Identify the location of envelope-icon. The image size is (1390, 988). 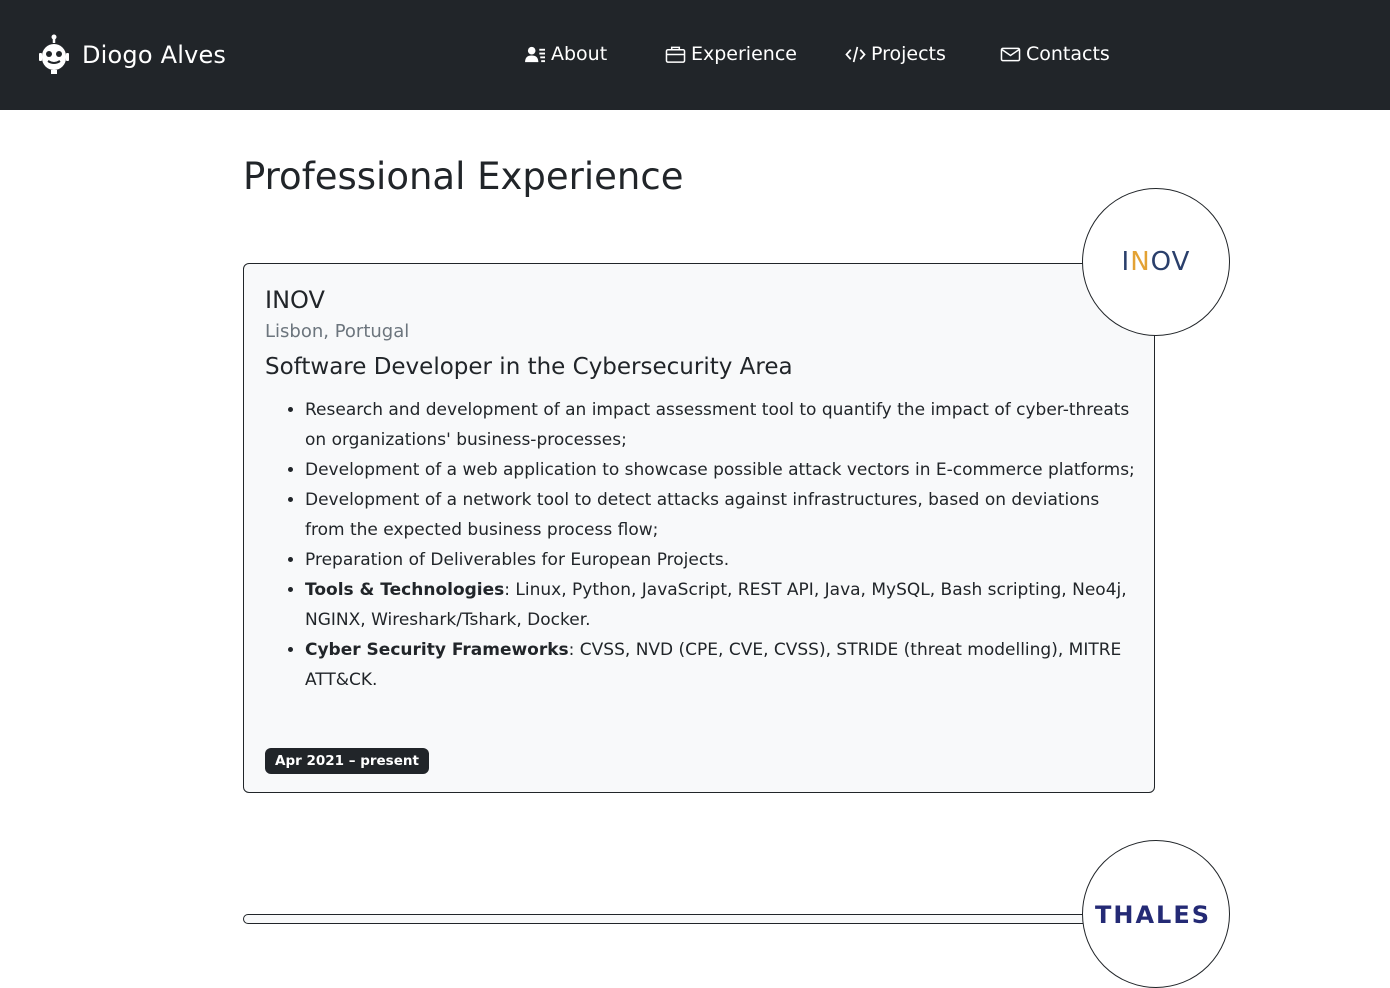
(1010, 54).